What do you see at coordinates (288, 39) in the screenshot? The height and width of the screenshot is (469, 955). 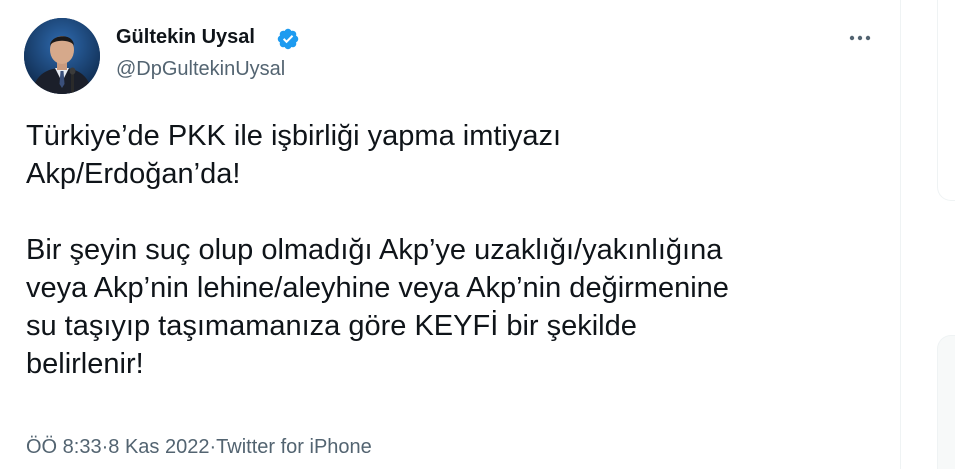 I see `verified-badge-icon` at bounding box center [288, 39].